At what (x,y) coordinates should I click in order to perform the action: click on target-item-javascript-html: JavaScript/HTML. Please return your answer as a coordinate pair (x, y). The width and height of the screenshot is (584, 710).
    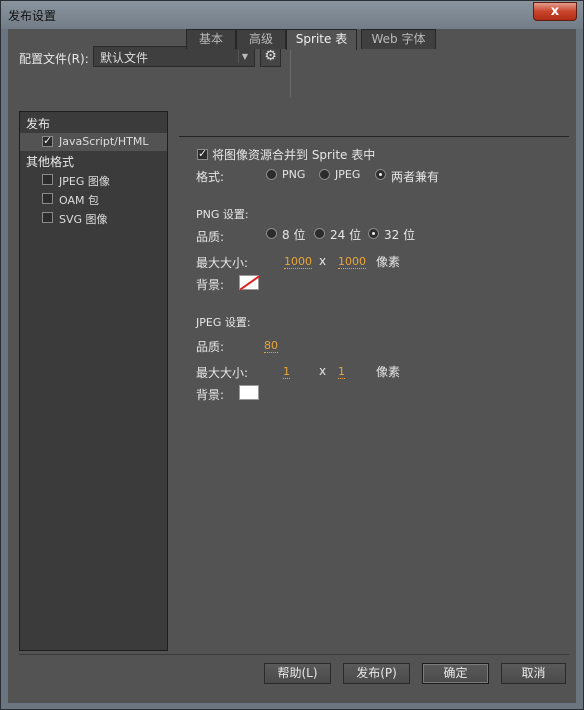
    Looking at the image, I should click on (93, 142).